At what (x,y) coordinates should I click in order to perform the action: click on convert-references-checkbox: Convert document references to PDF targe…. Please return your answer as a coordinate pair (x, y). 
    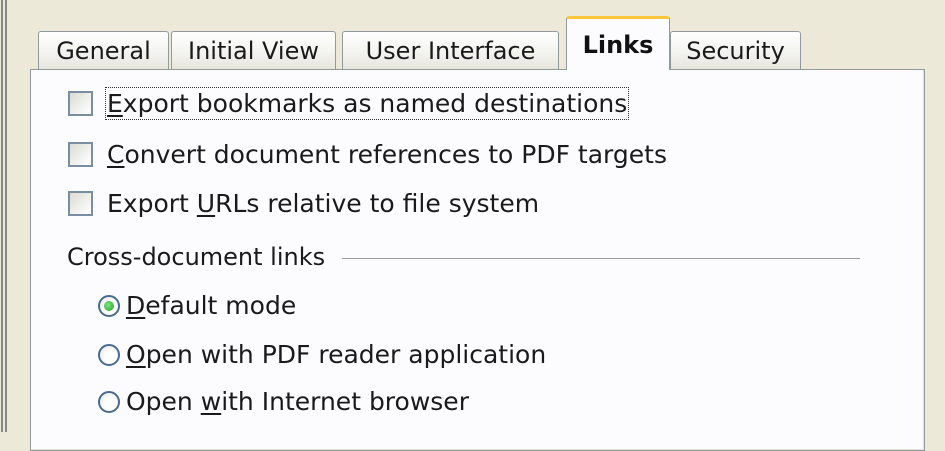
    Looking at the image, I should click on (367, 154).